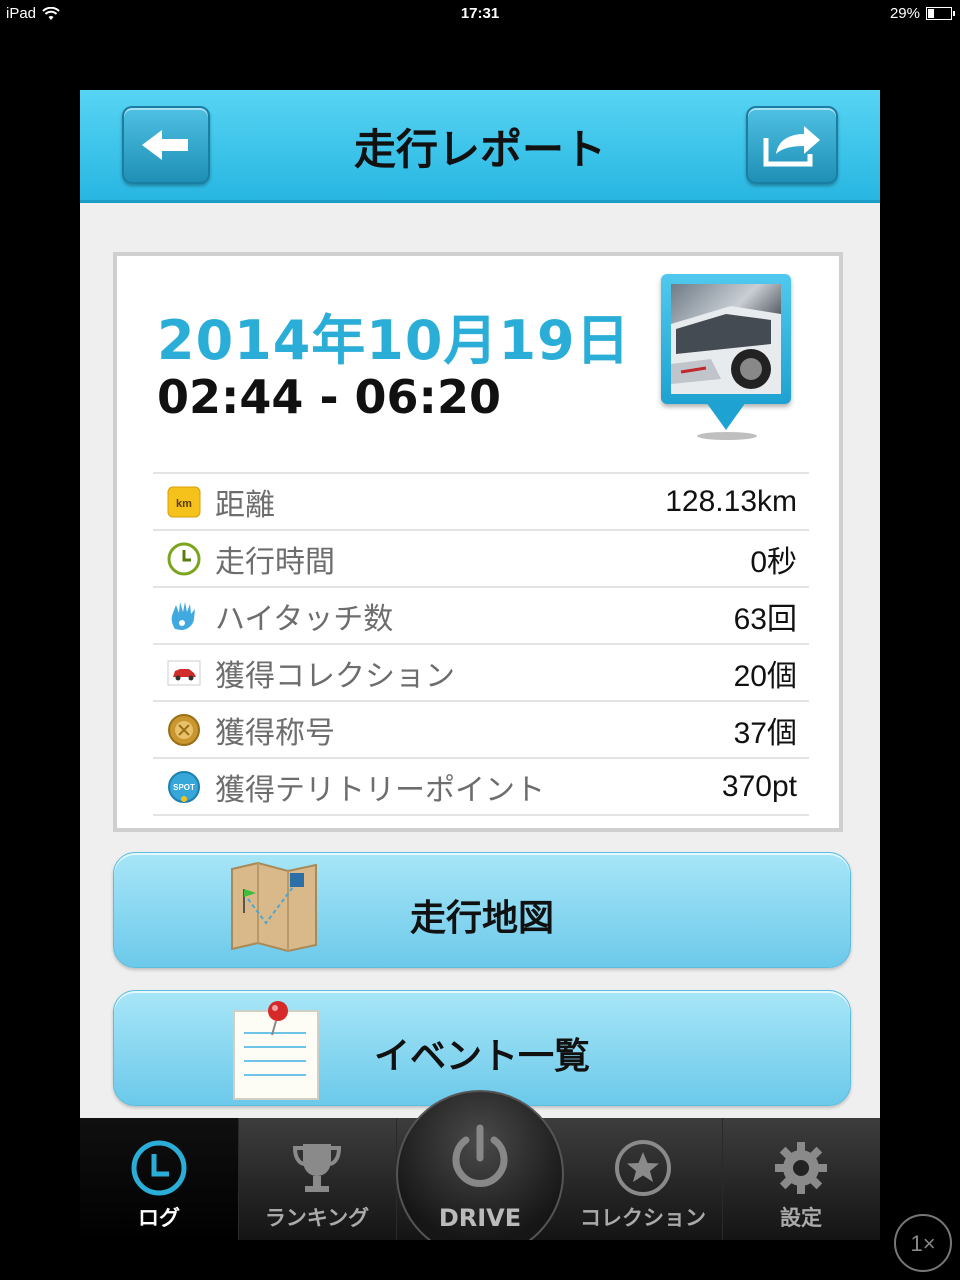 This screenshot has width=960, height=1280. Describe the element at coordinates (904, 13) in the screenshot. I see `battery-percent: 29%` at that location.